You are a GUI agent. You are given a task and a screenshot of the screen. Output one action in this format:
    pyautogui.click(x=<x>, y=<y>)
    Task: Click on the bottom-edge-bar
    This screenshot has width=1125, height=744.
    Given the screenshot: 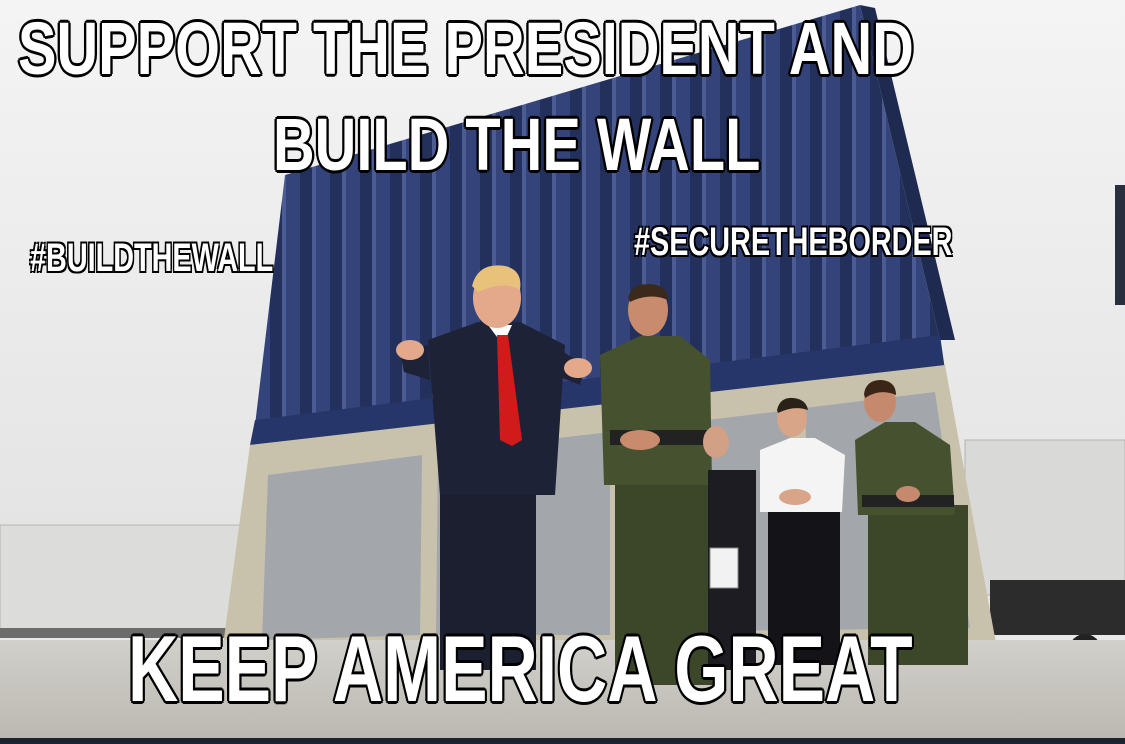 What is the action you would take?
    pyautogui.click(x=562, y=741)
    